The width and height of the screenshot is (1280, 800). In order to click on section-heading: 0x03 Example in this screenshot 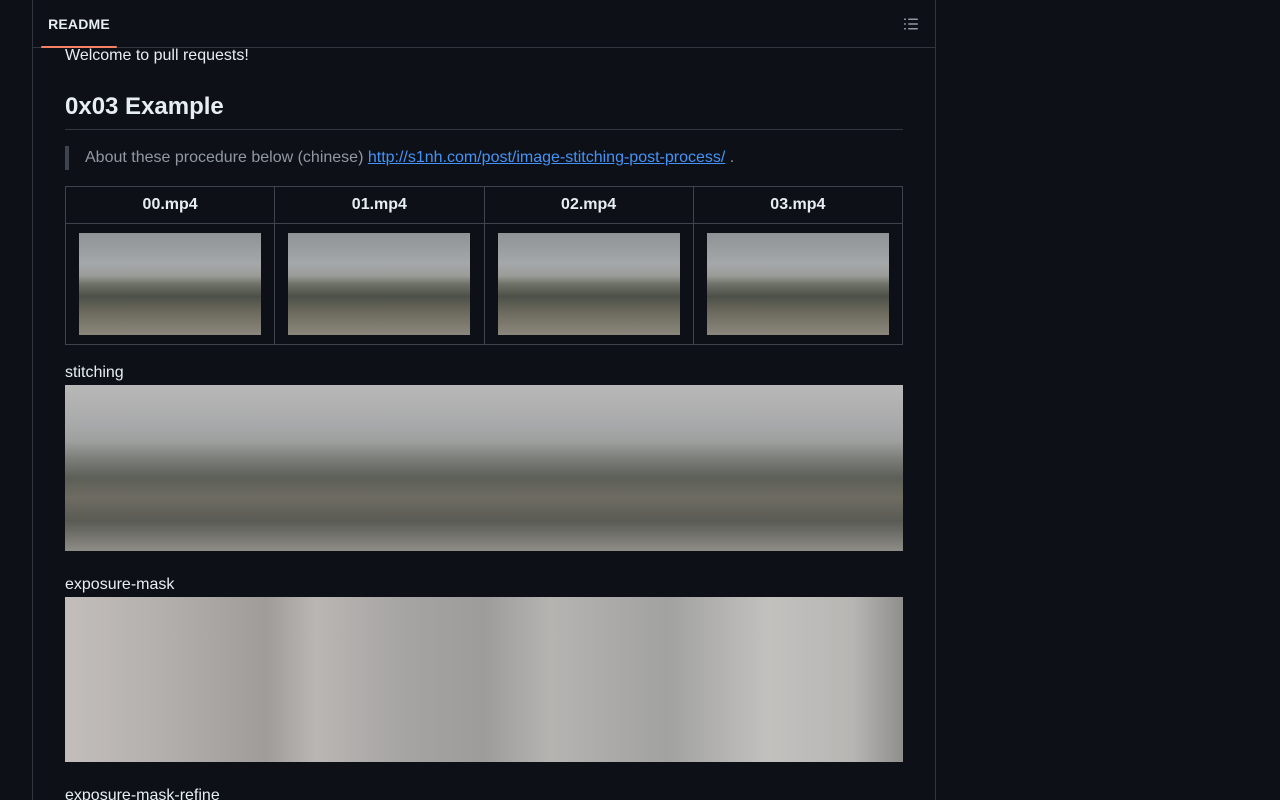, I will do `click(484, 111)`.